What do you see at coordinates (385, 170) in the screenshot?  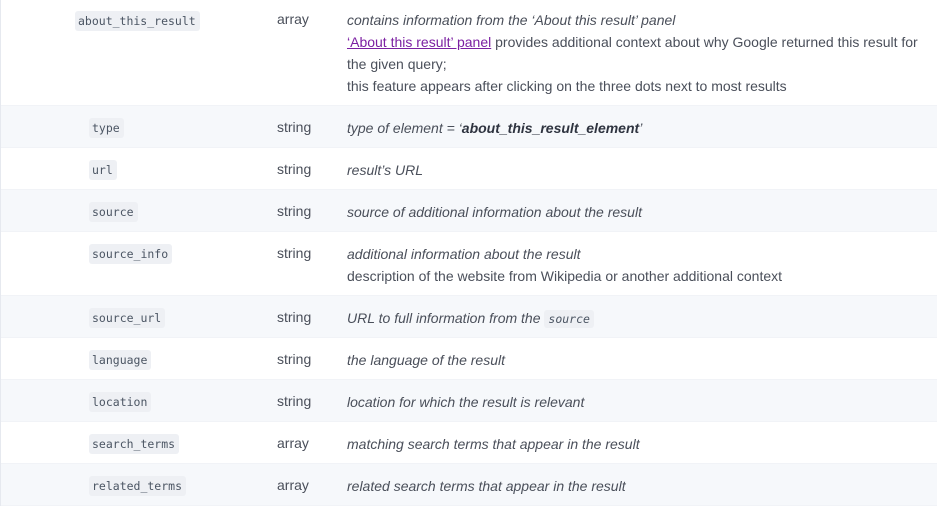 I see `field-description: result’s URL` at bounding box center [385, 170].